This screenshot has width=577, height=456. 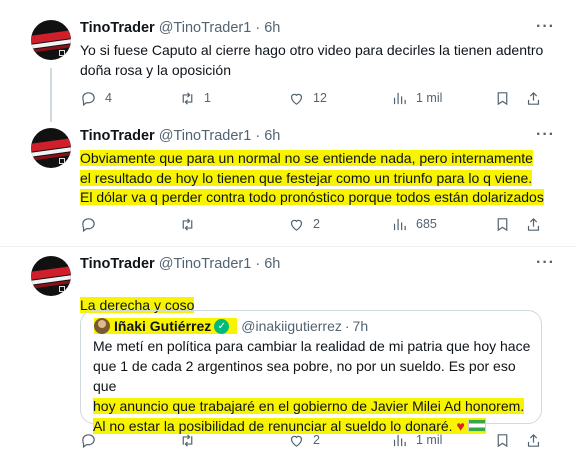 I want to click on reply-button: 4, so click(x=96, y=98).